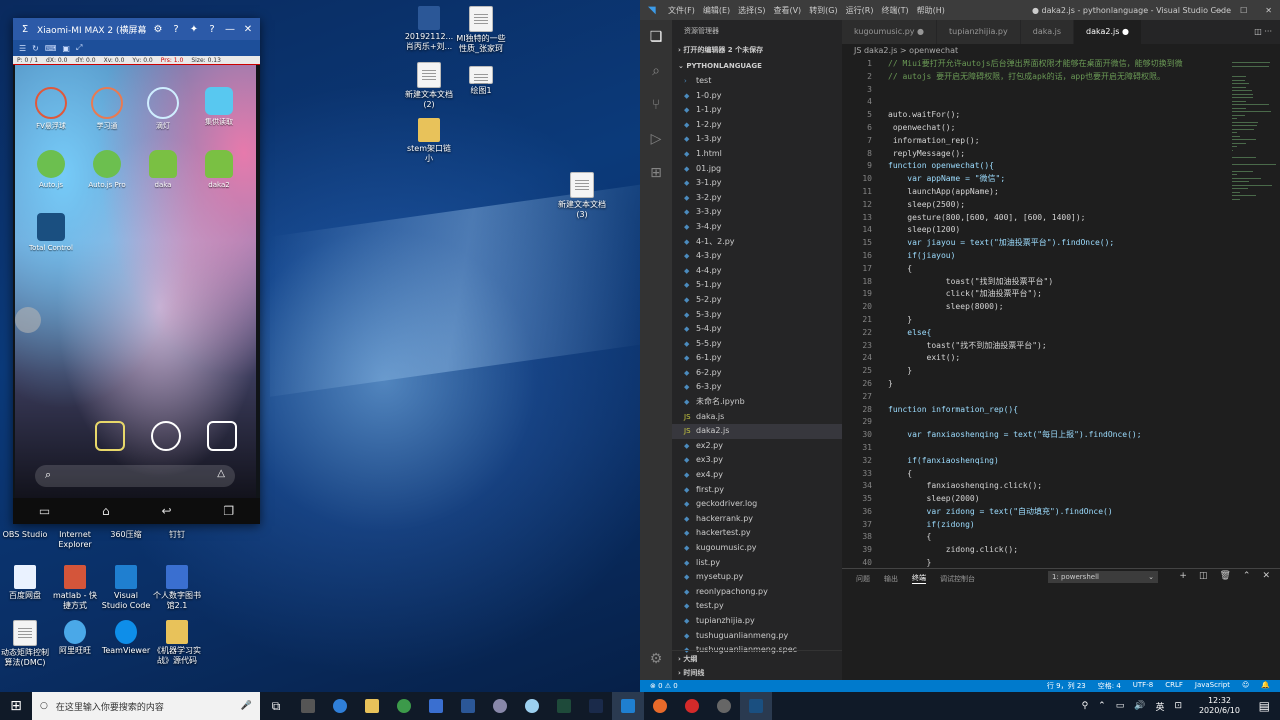 The image size is (1280, 720). Describe the element at coordinates (681, 10) in the screenshot. I see `menu-file: 文件(F)` at that location.